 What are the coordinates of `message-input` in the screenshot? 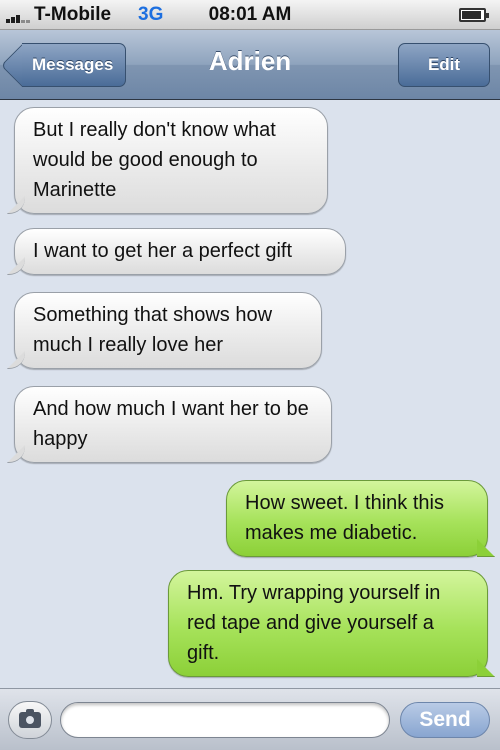 It's located at (225, 720).